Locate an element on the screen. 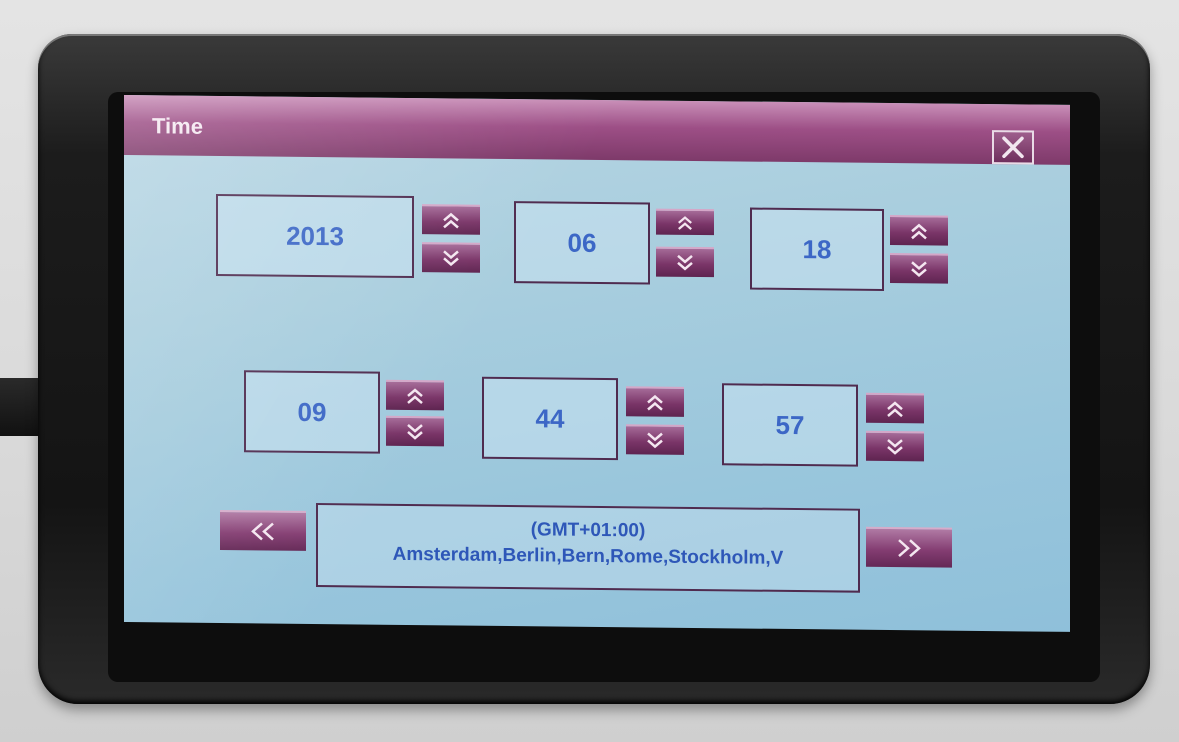 Image resolution: width=1179 pixels, height=742 pixels. close-button is located at coordinates (1013, 147).